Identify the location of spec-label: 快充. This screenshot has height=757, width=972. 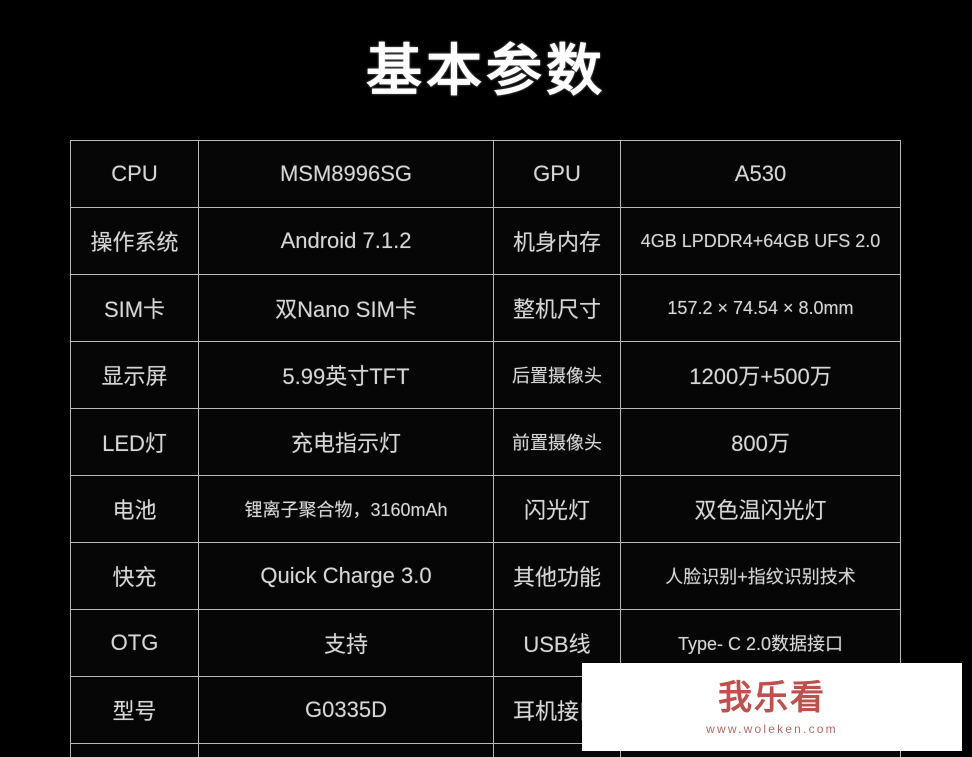
(134, 576).